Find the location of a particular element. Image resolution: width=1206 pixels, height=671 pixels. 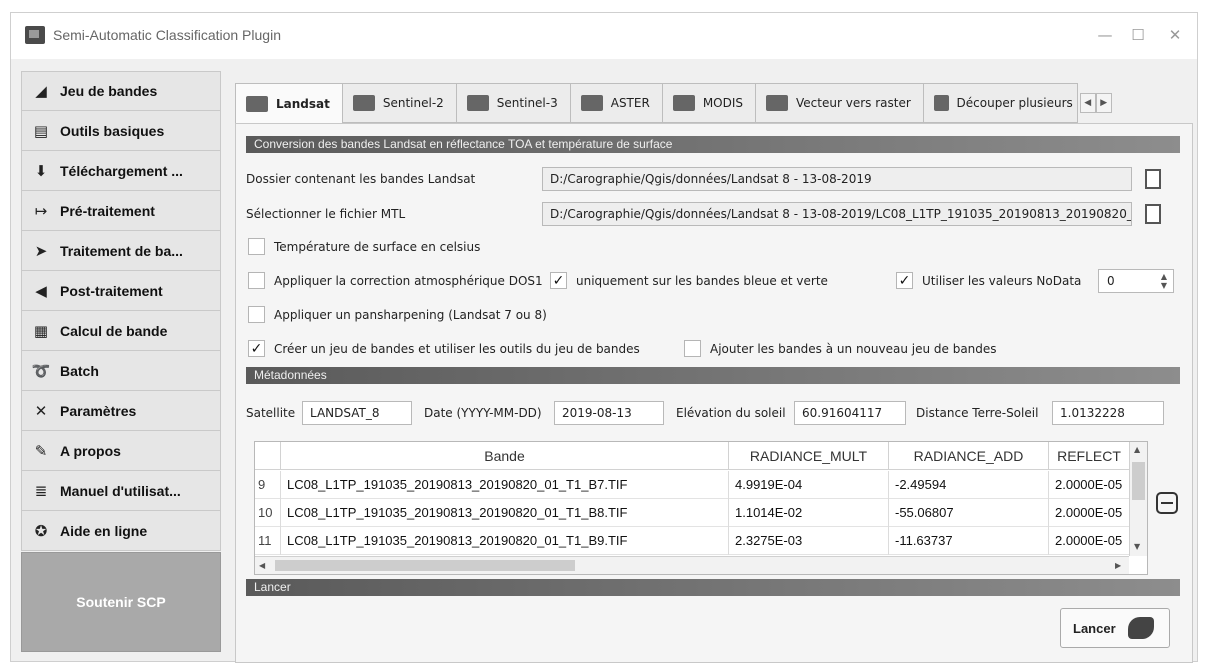

sidebar-item-jeu-de-bandes: ◢ Jeu de bandes is located at coordinates (121, 91).